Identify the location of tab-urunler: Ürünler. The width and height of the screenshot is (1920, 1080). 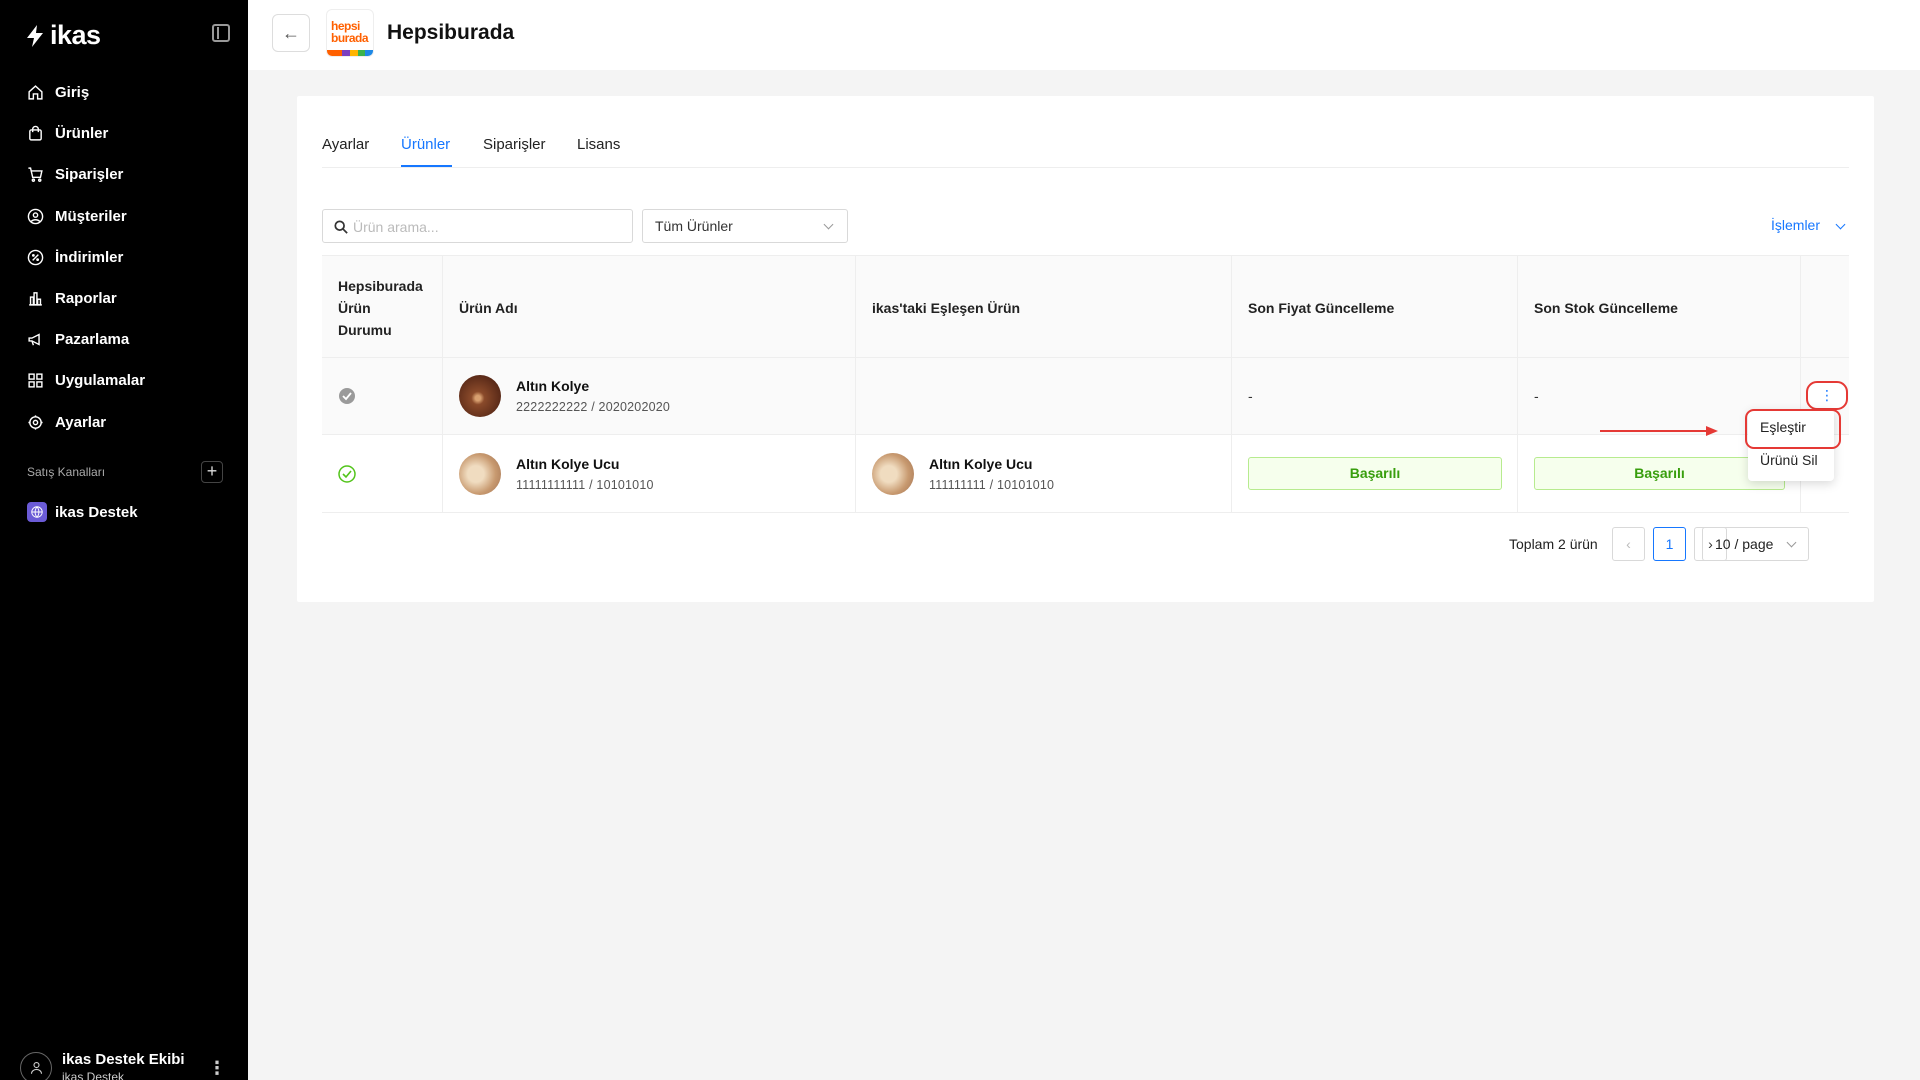
(425, 144).